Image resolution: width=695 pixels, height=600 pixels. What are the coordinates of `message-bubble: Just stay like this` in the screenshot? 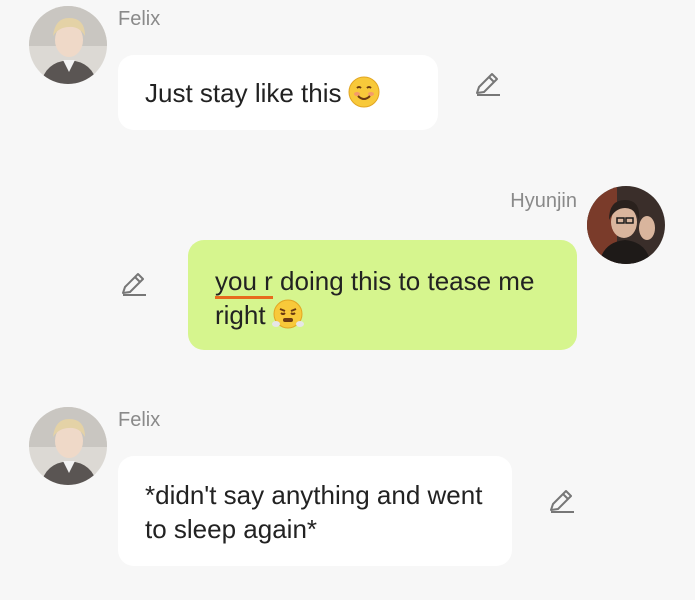 It's located at (278, 92).